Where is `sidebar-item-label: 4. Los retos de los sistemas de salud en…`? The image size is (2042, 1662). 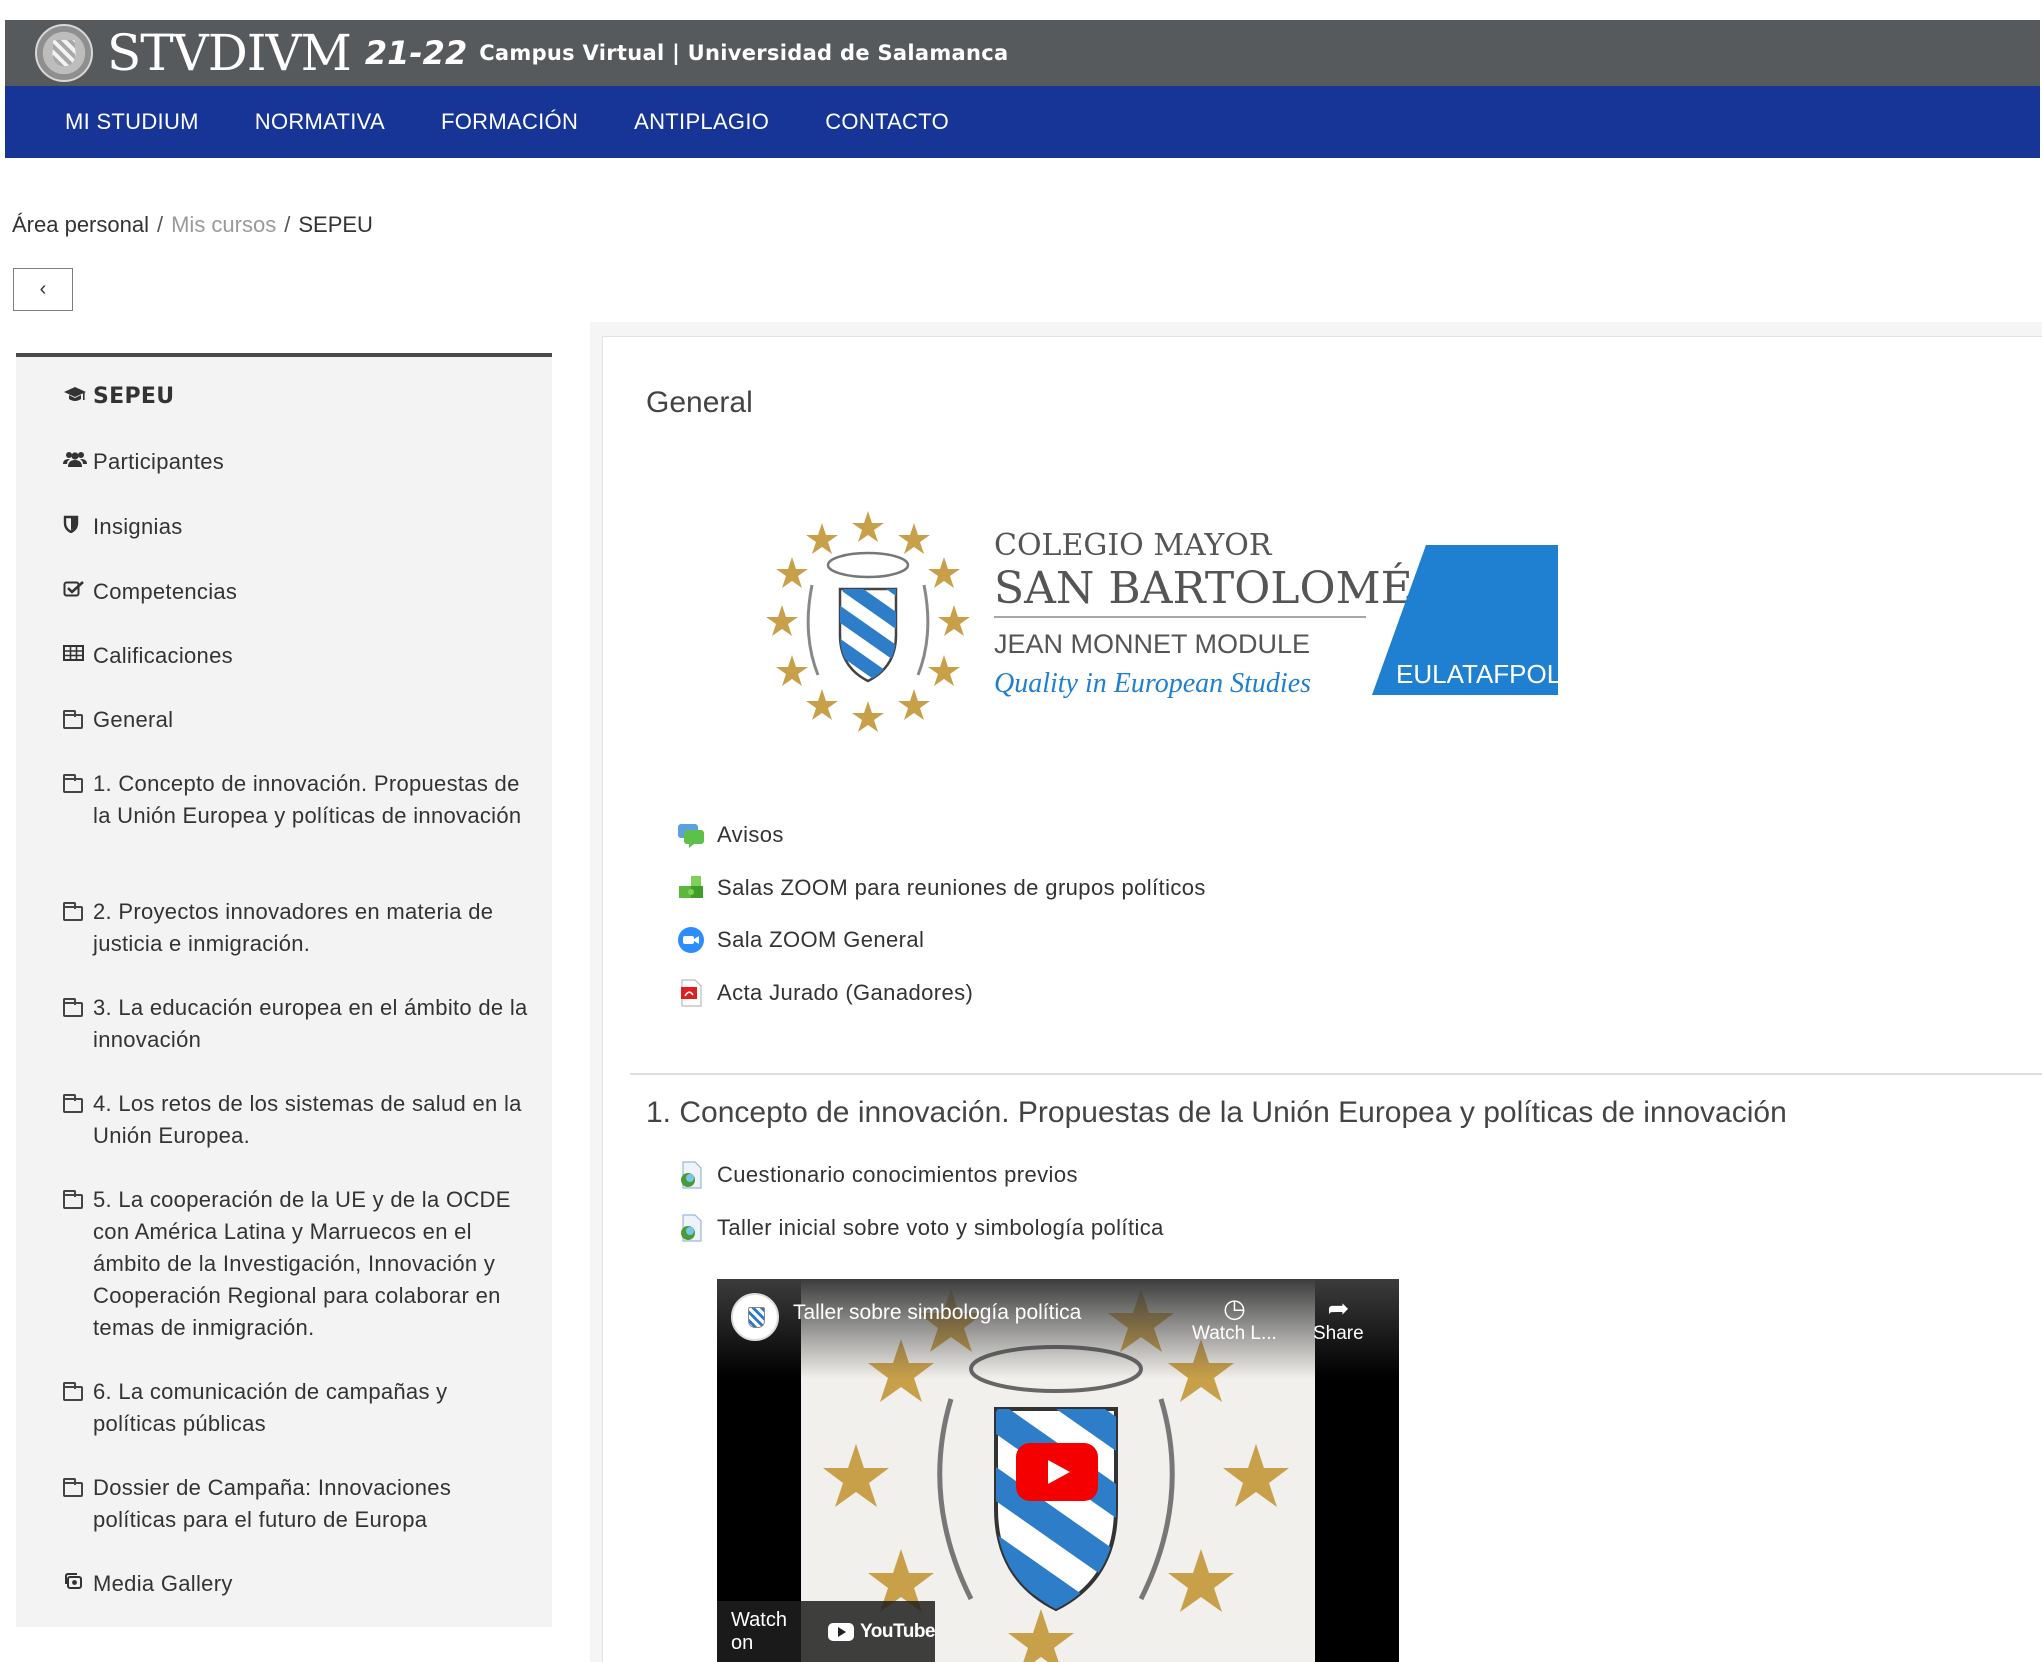 sidebar-item-label: 4. Los retos de los sistemas de salud en… is located at coordinates (307, 1119).